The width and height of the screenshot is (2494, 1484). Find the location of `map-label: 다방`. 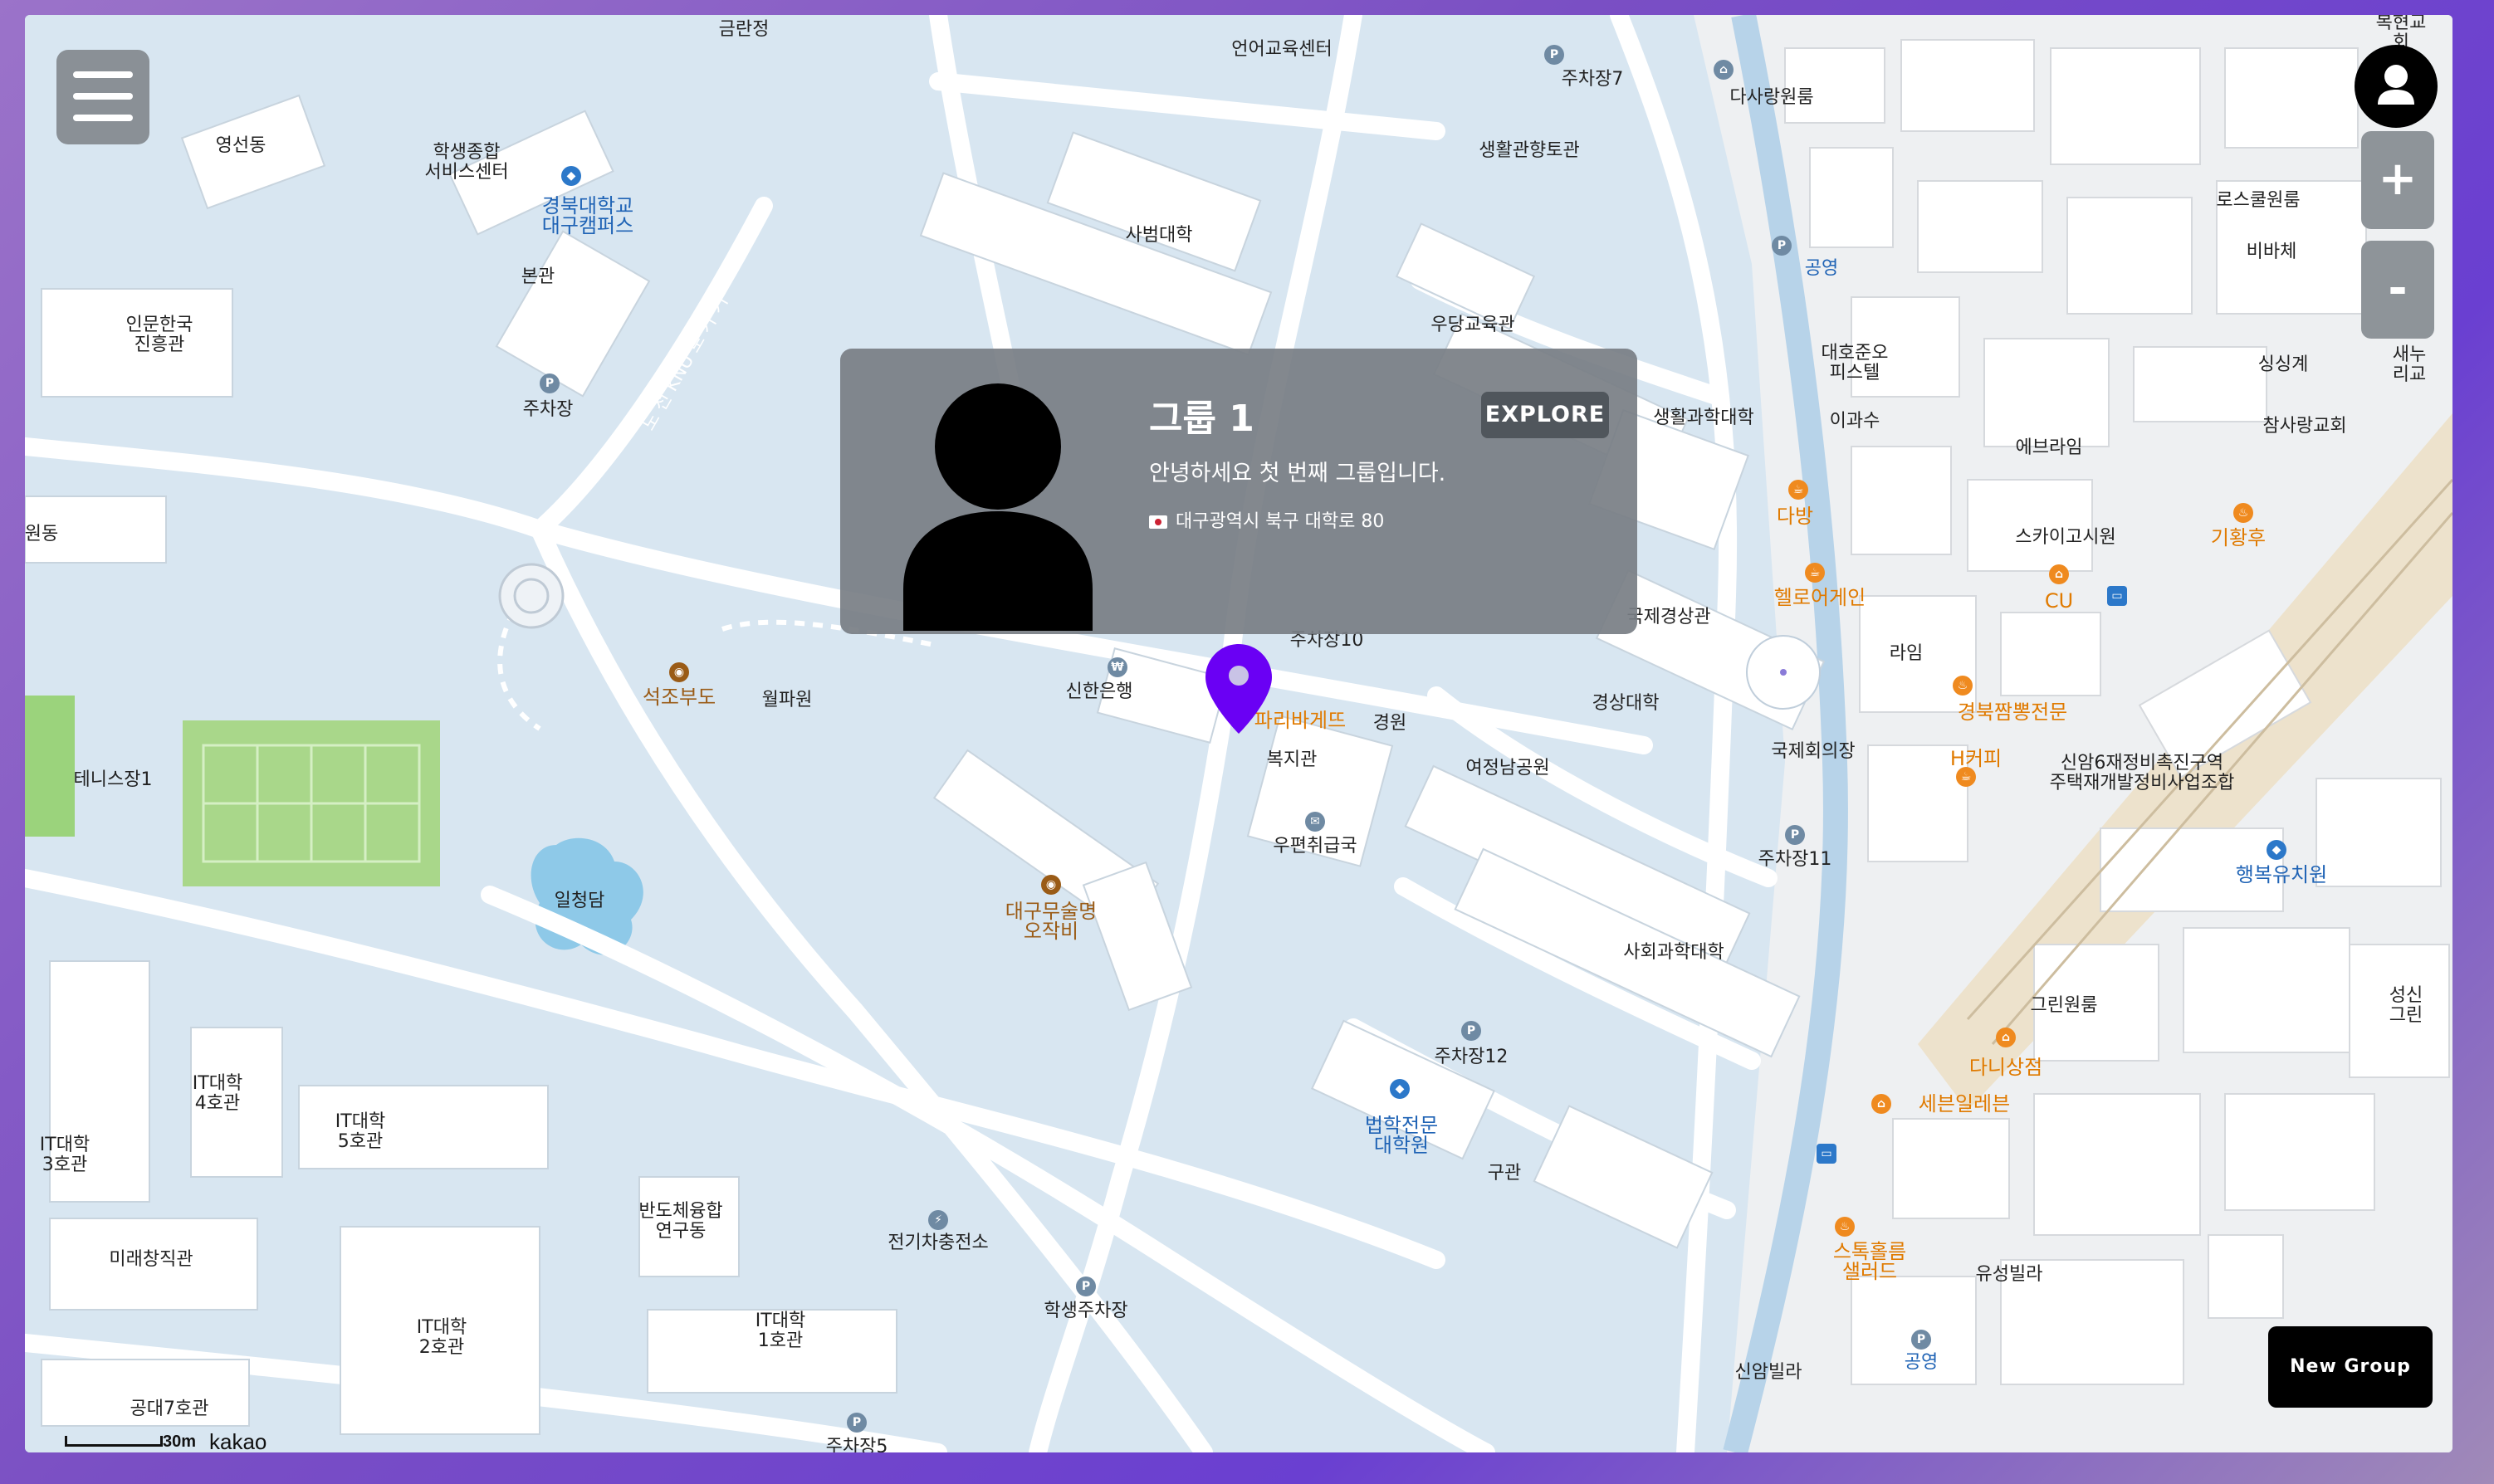

map-label: 다방 is located at coordinates (1795, 516).